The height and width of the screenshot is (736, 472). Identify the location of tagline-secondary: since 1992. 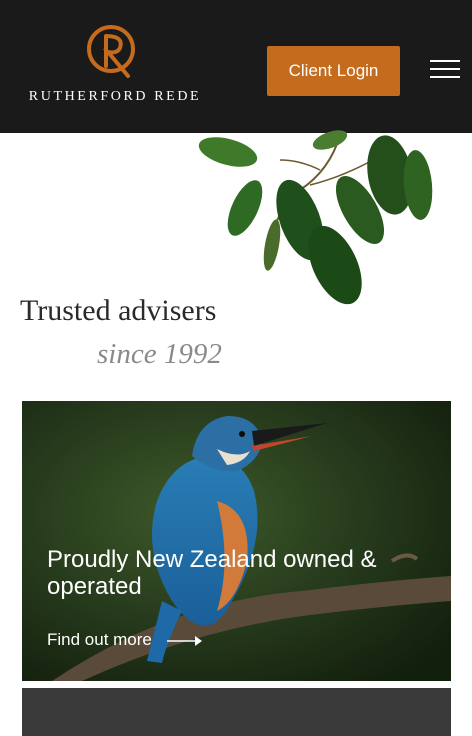
(159, 354).